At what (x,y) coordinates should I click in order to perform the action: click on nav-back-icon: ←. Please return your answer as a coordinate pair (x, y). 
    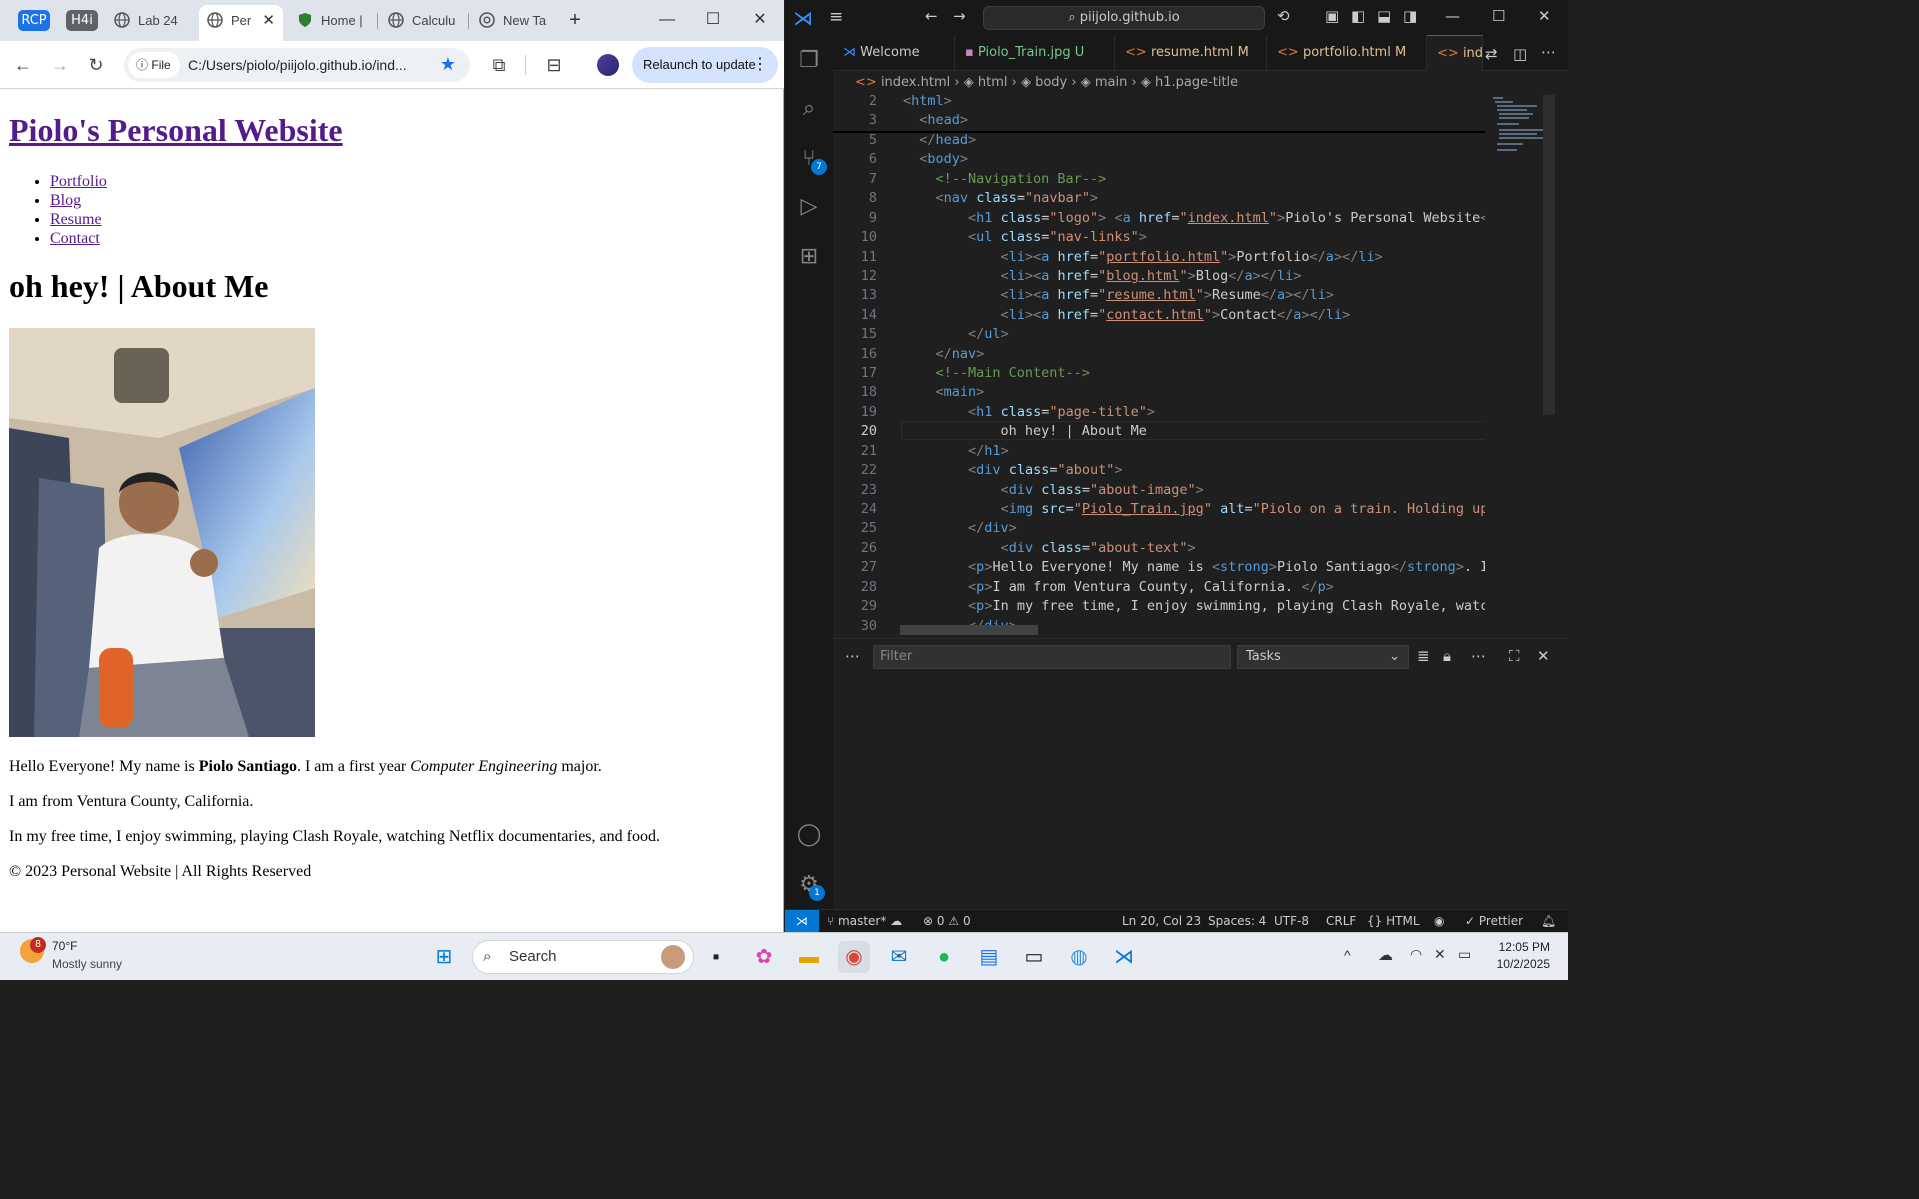
    Looking at the image, I should click on (931, 16).